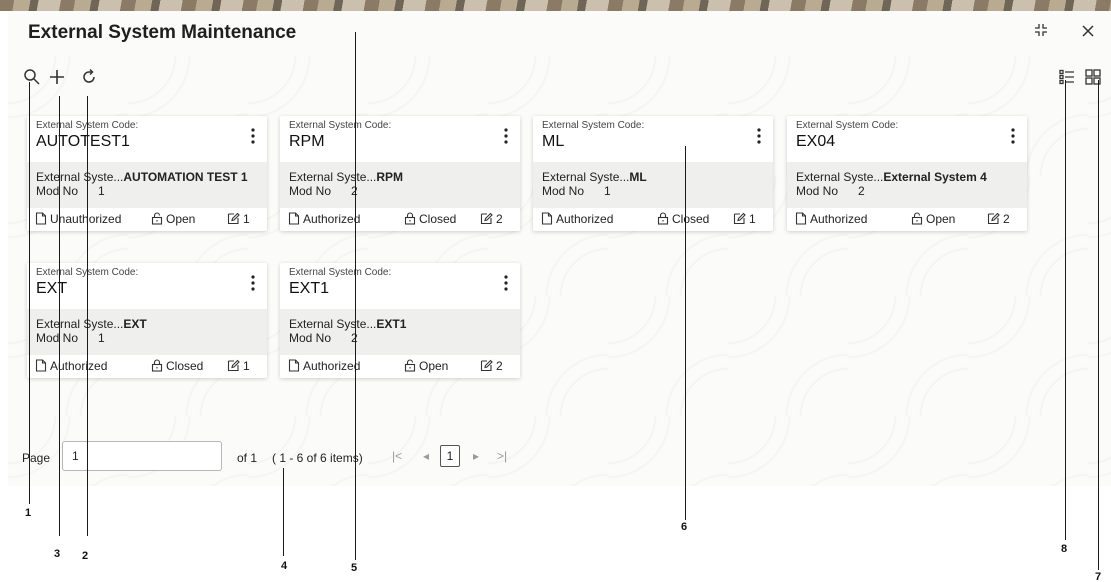  Describe the element at coordinates (476, 456) in the screenshot. I see `next-page-button: ▸` at that location.